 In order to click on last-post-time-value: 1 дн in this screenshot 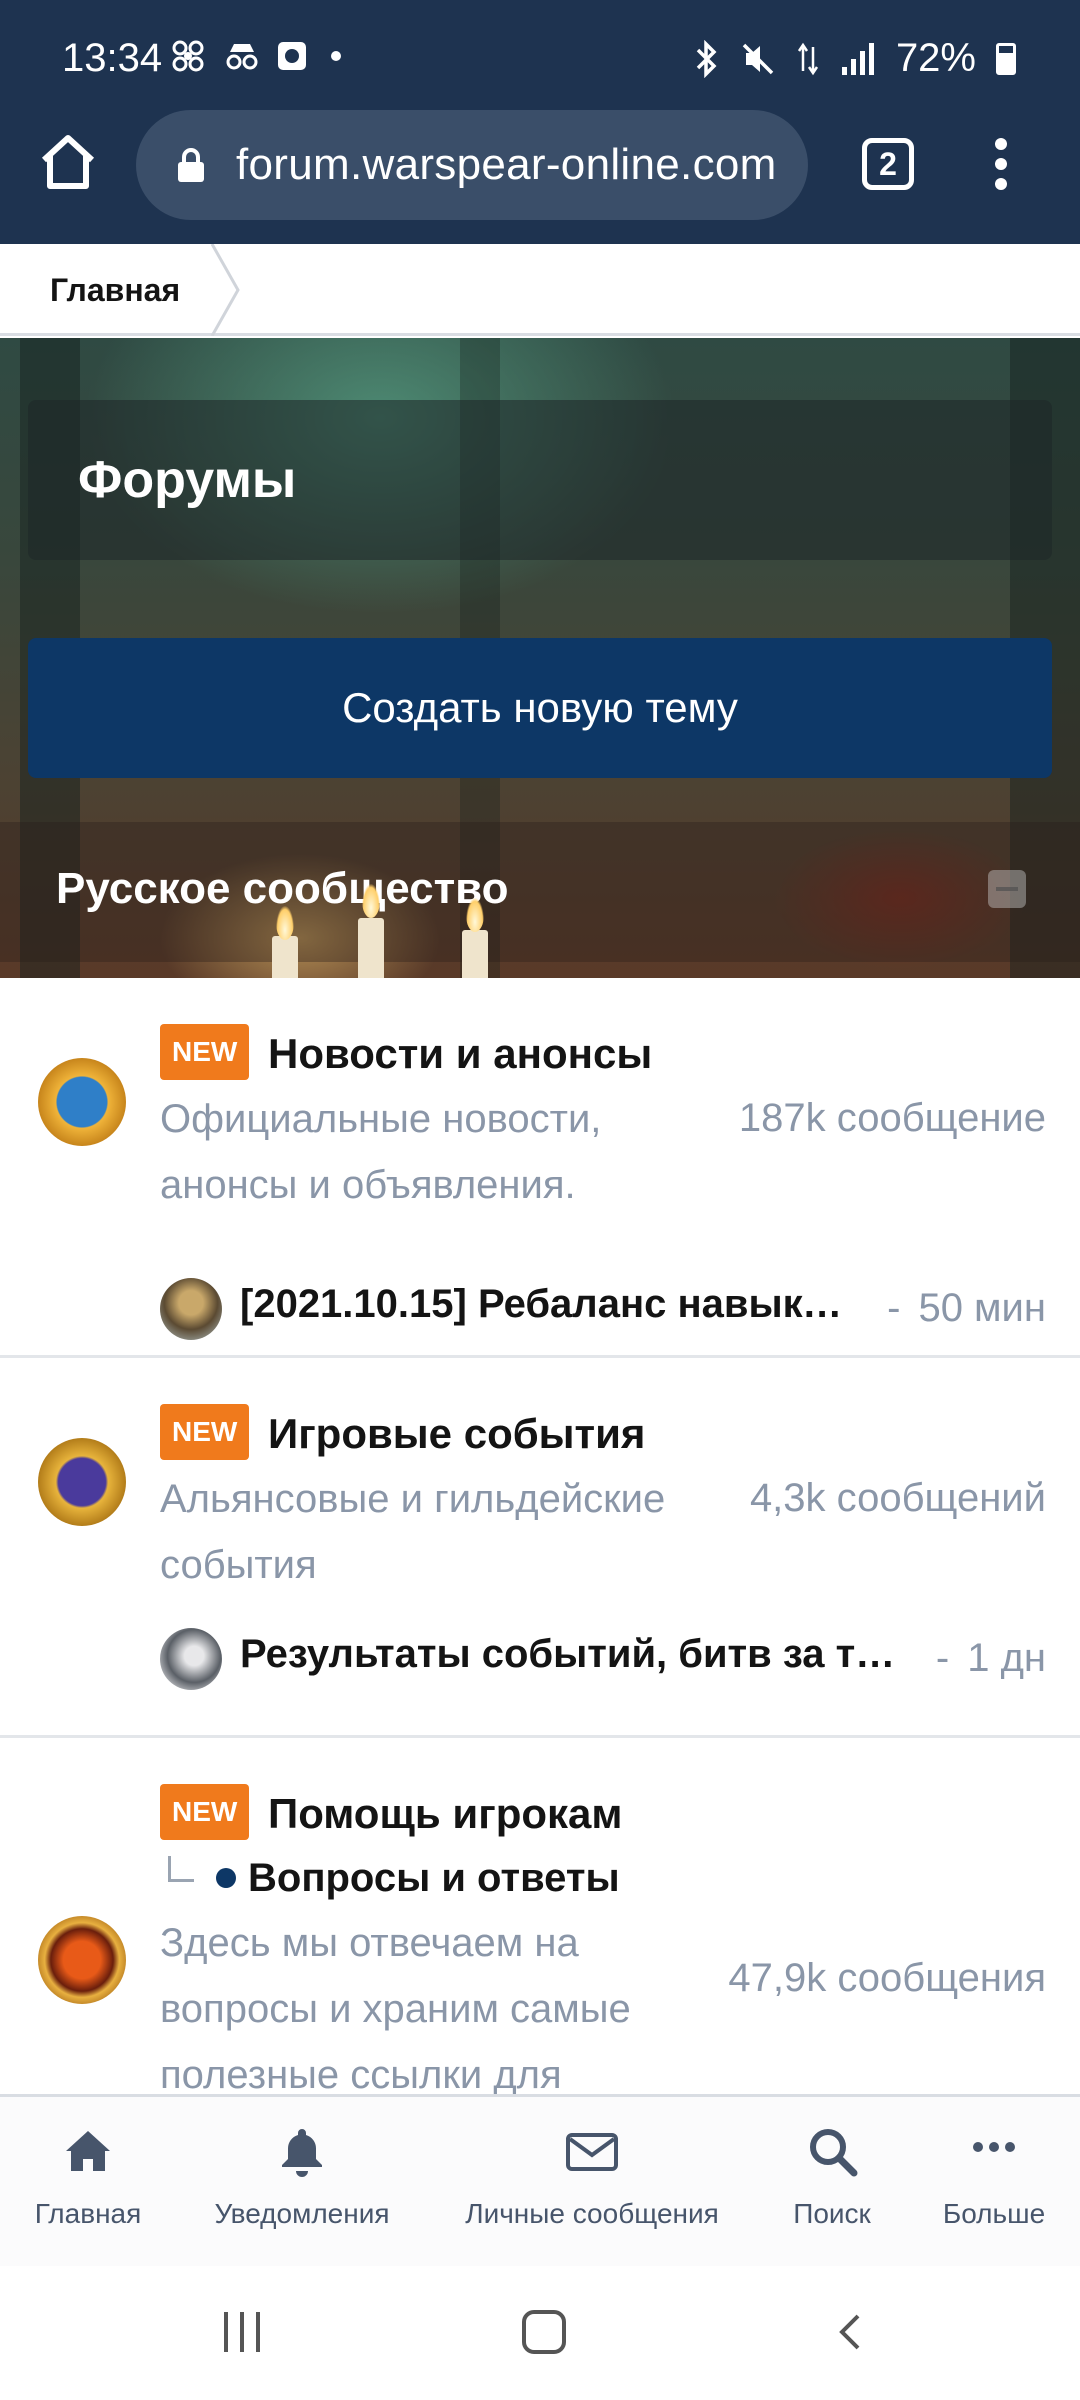, I will do `click(1006, 1658)`.